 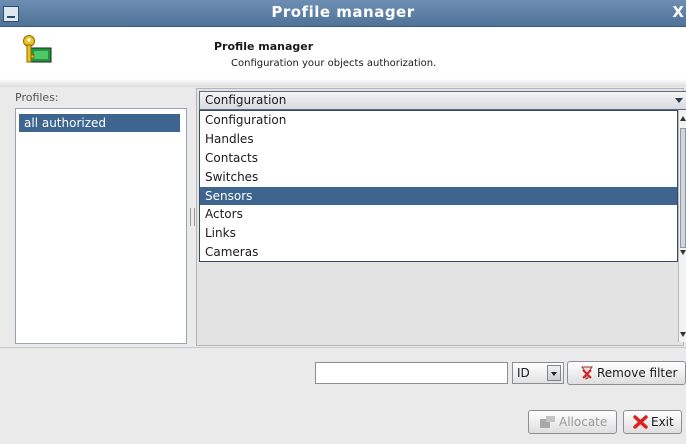 I want to click on scrollbar-thumb, so click(x=683, y=188).